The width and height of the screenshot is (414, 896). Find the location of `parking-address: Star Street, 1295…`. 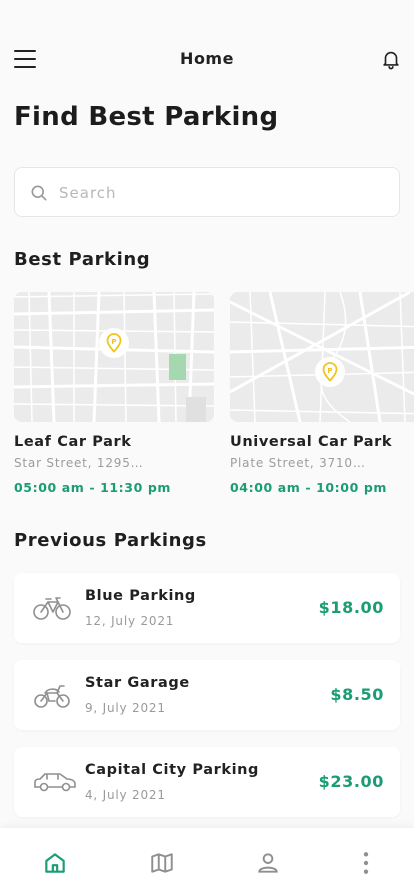

parking-address: Star Street, 1295… is located at coordinates (79, 463).